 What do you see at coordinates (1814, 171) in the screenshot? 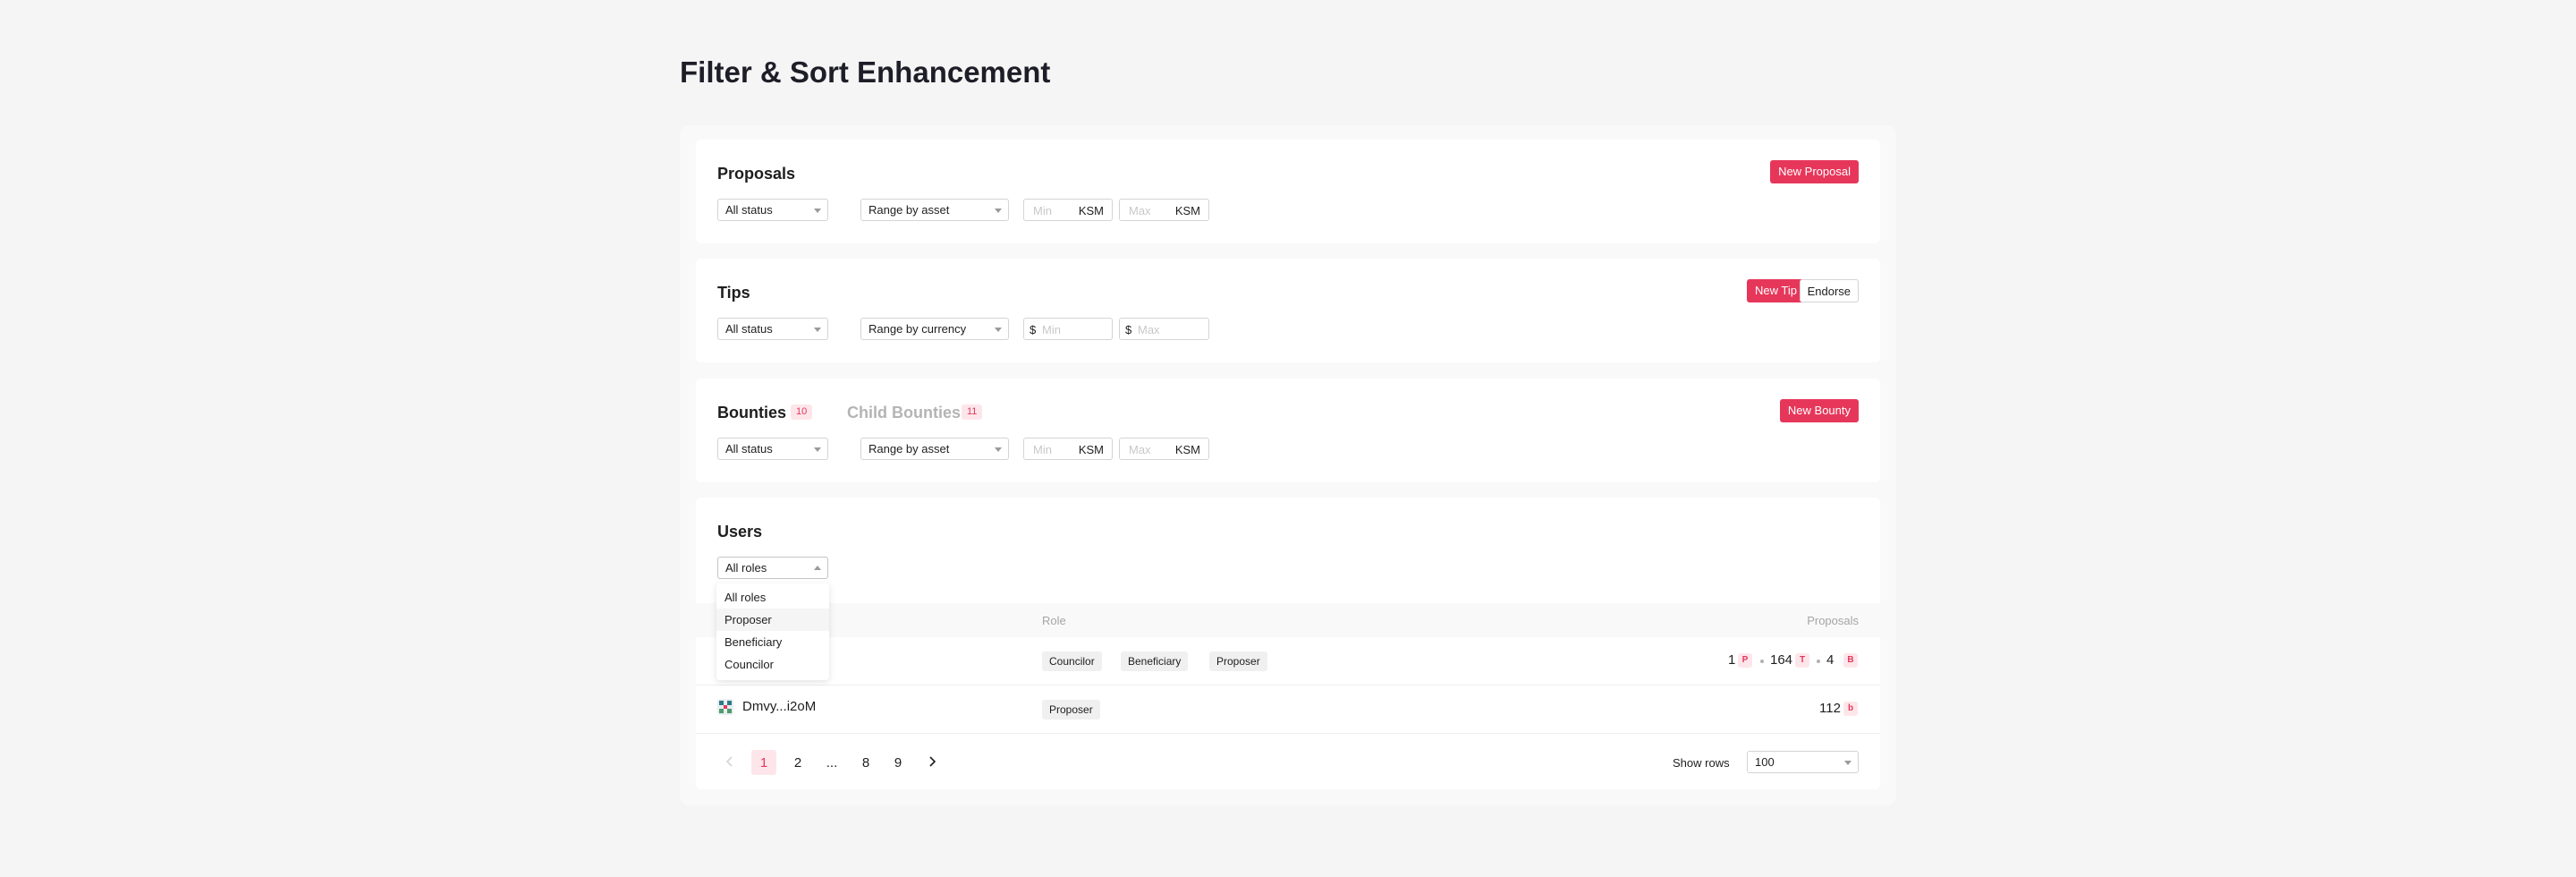
I see `new-proposal-button: New Proposal` at bounding box center [1814, 171].